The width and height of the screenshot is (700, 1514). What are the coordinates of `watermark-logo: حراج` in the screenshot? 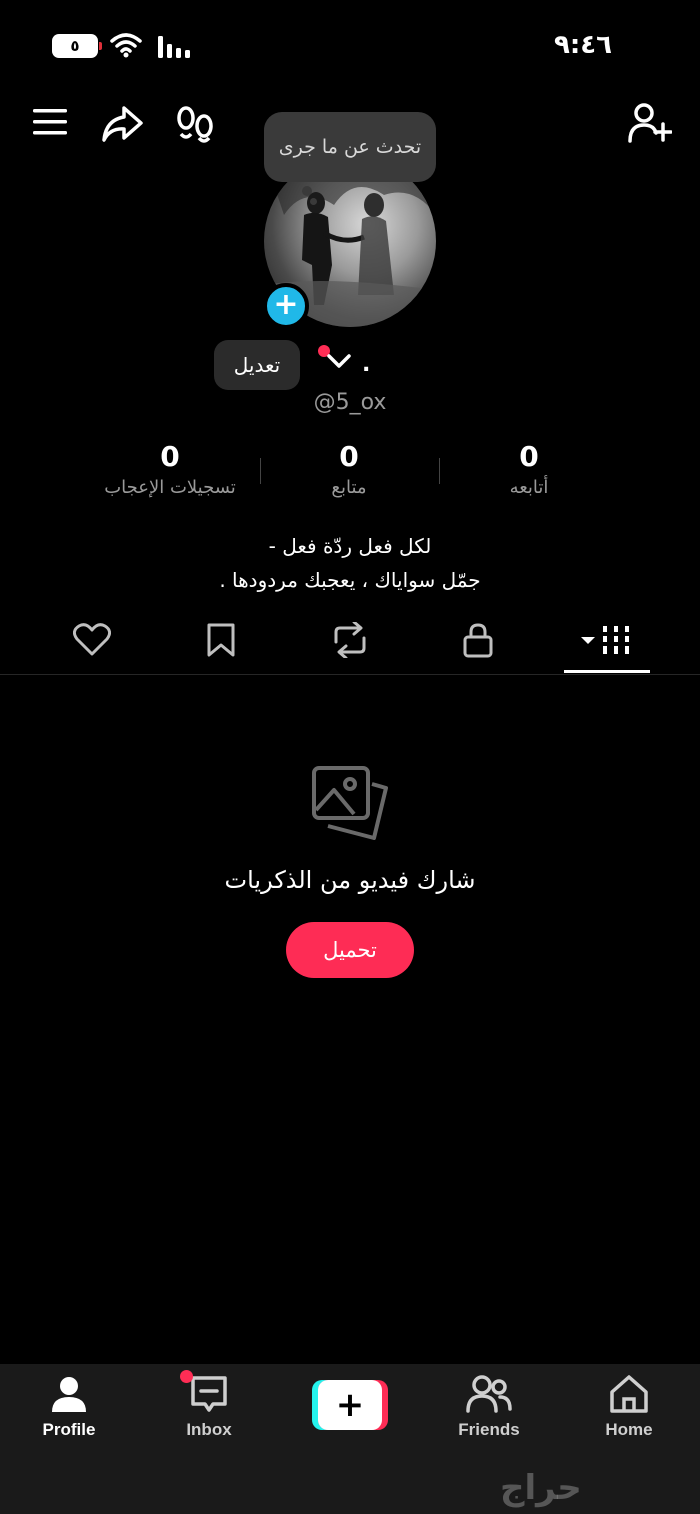 It's located at (541, 1488).